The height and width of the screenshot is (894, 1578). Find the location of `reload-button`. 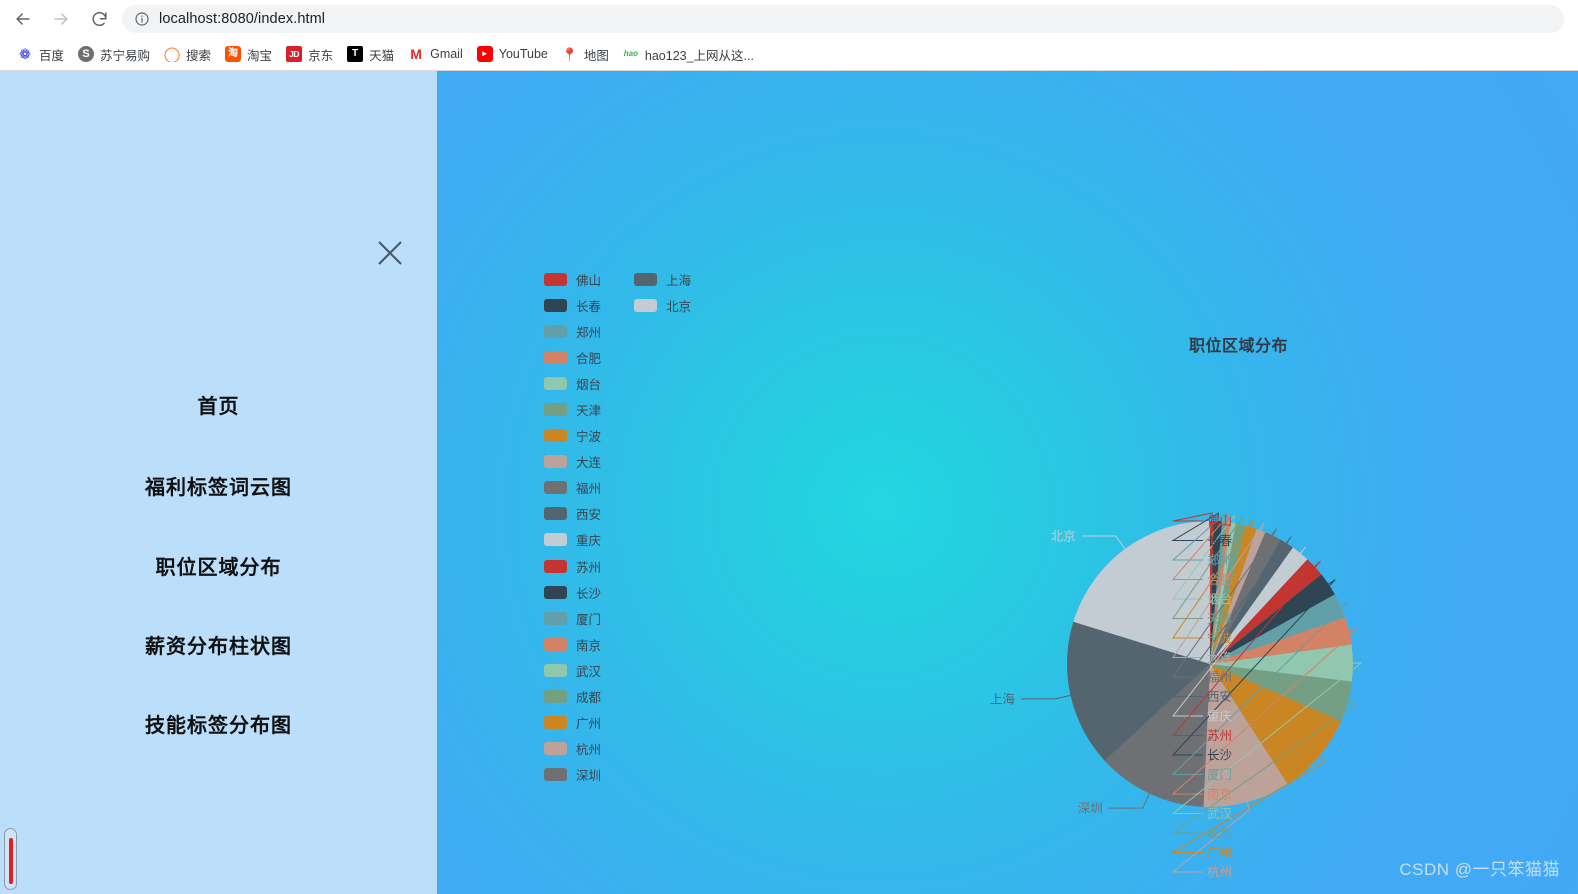

reload-button is located at coordinates (99, 19).